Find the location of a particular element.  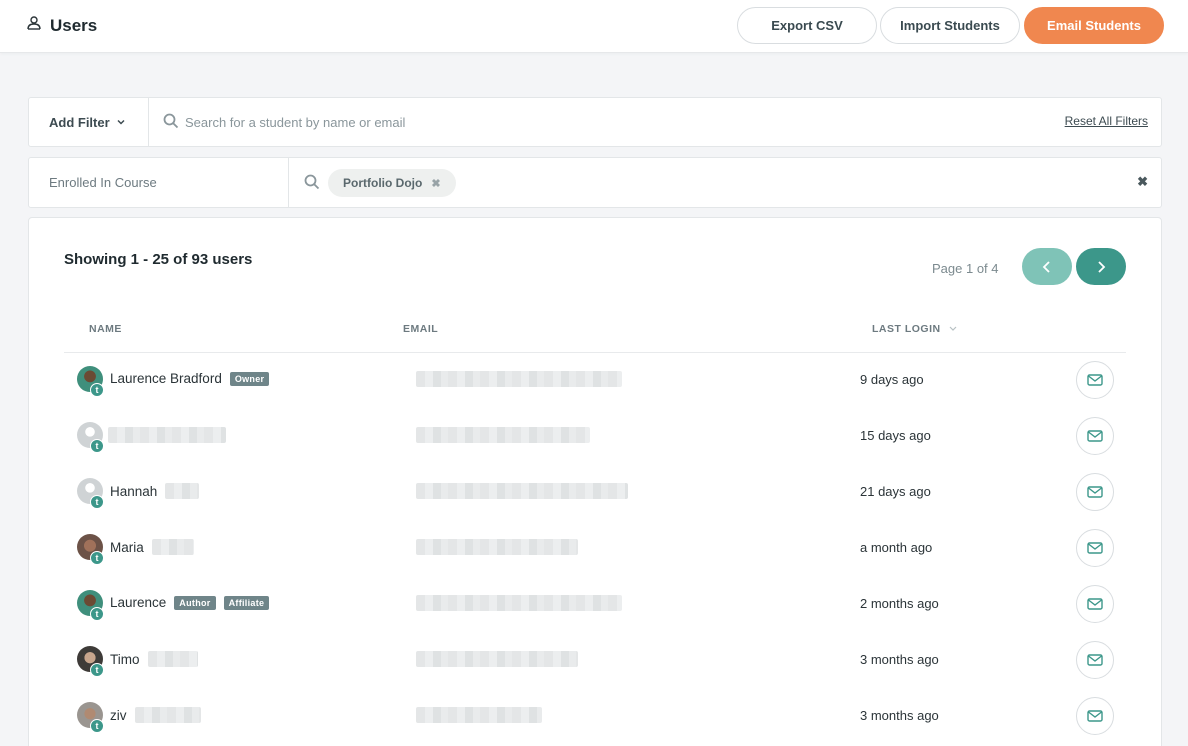

user-name: Timo is located at coordinates (125, 659).